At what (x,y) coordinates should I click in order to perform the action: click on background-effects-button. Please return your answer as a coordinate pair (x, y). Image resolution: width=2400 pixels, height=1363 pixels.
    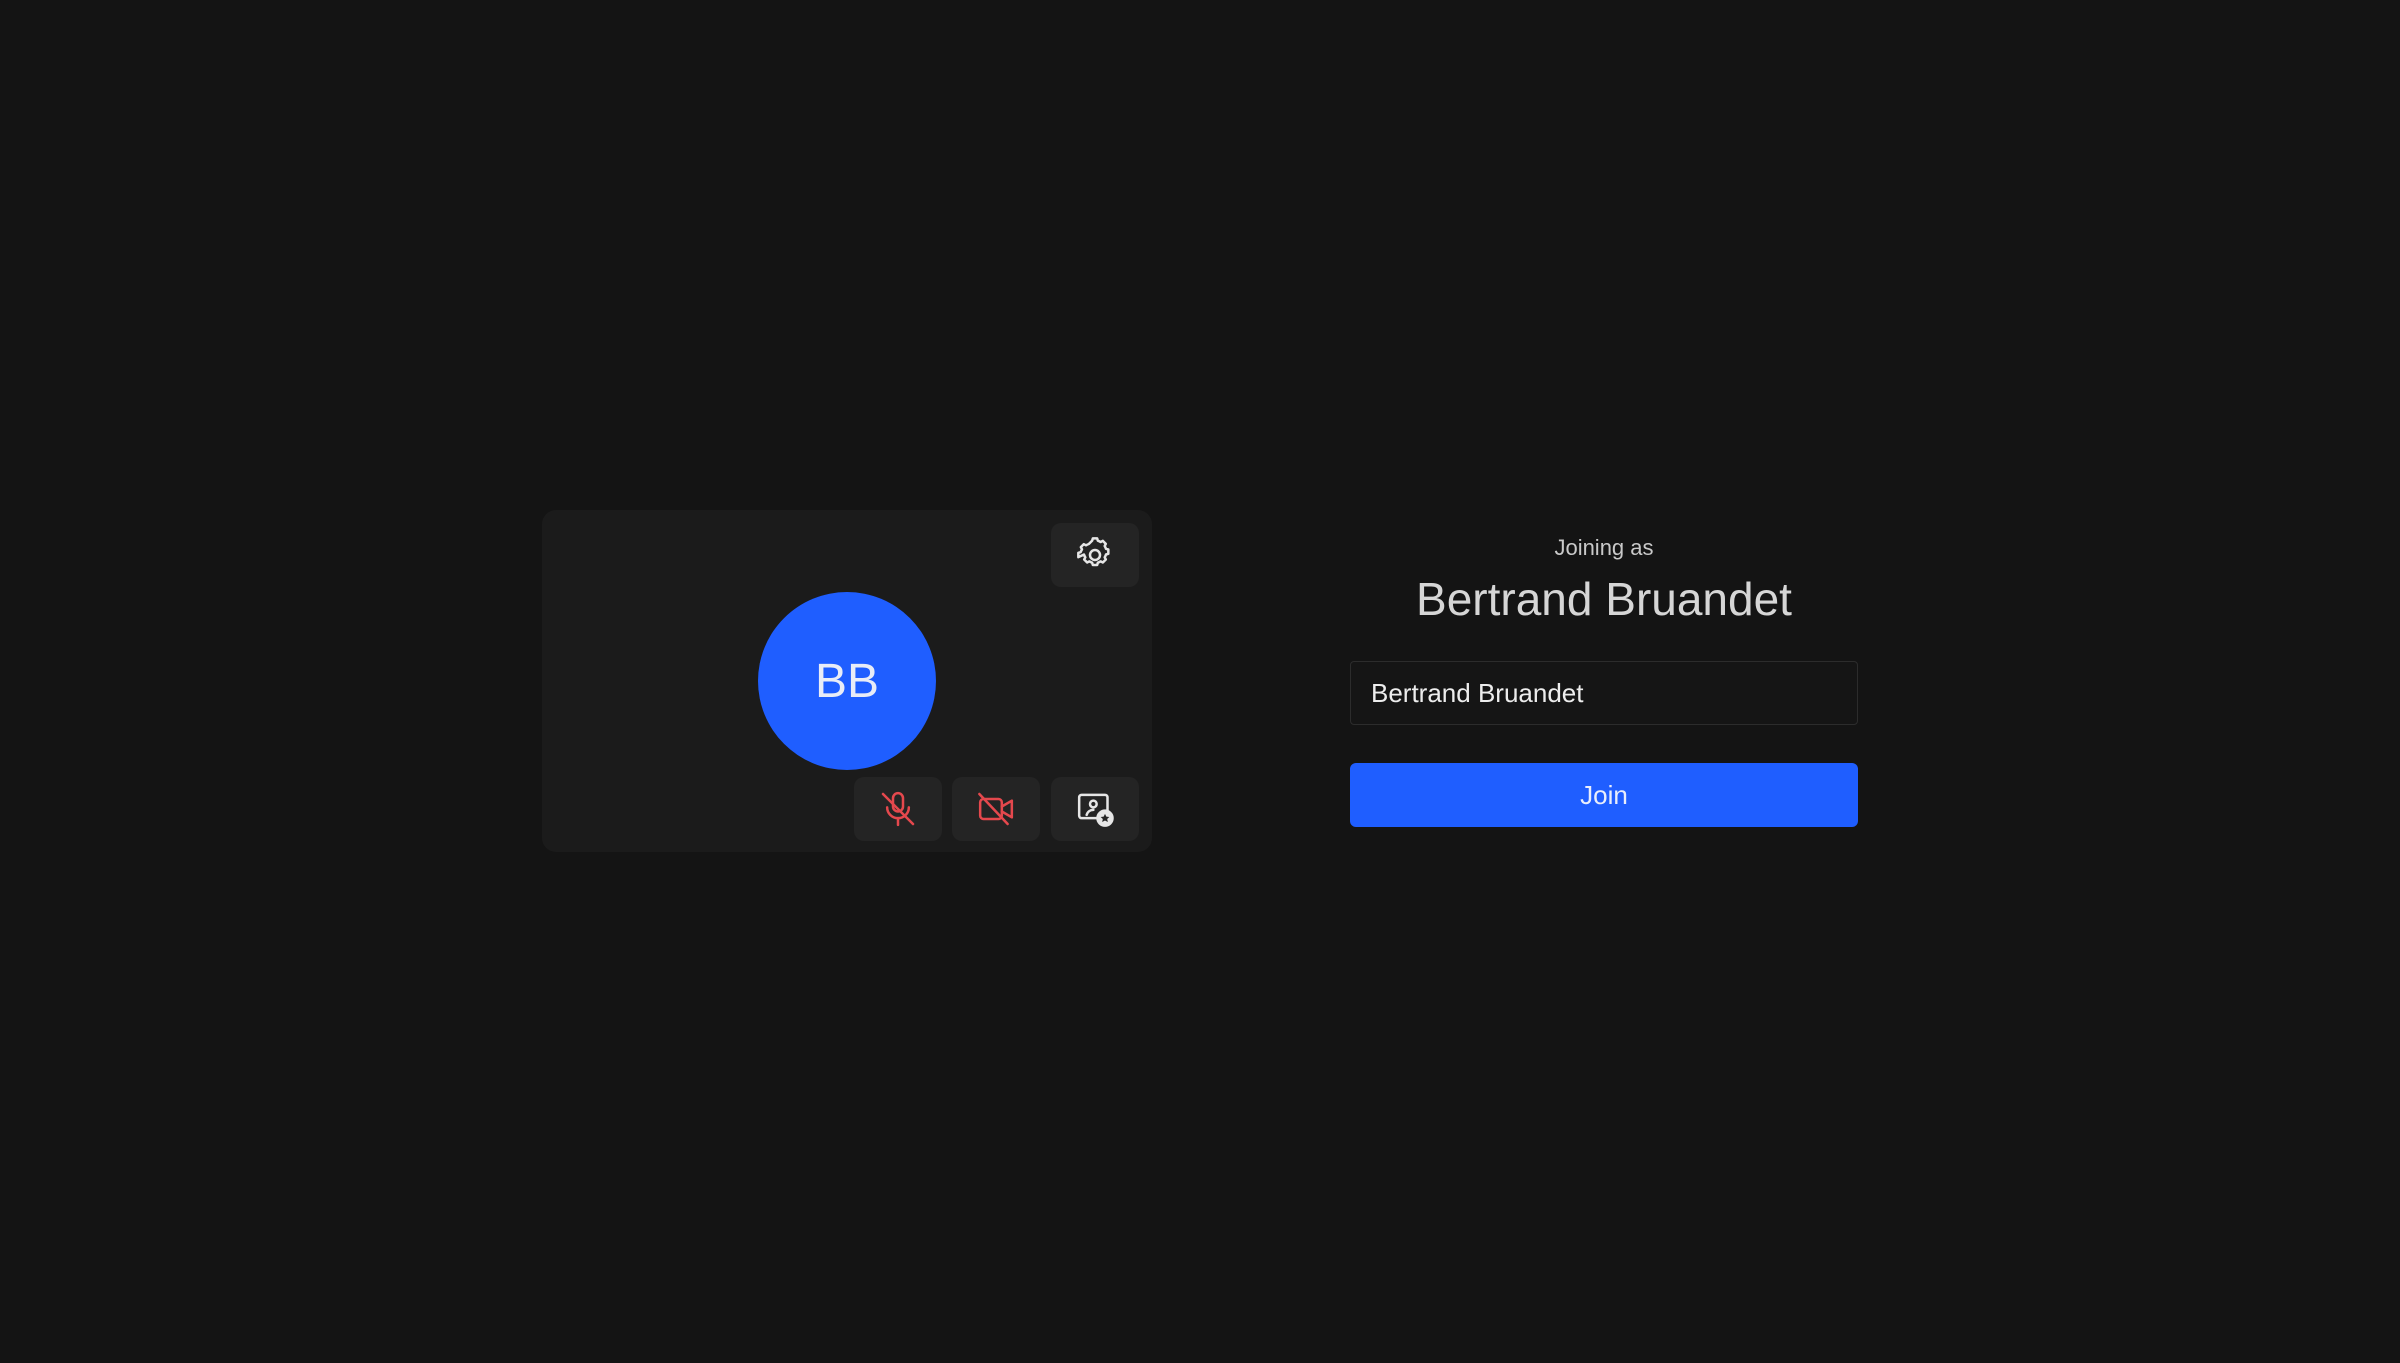
    Looking at the image, I should click on (1095, 809).